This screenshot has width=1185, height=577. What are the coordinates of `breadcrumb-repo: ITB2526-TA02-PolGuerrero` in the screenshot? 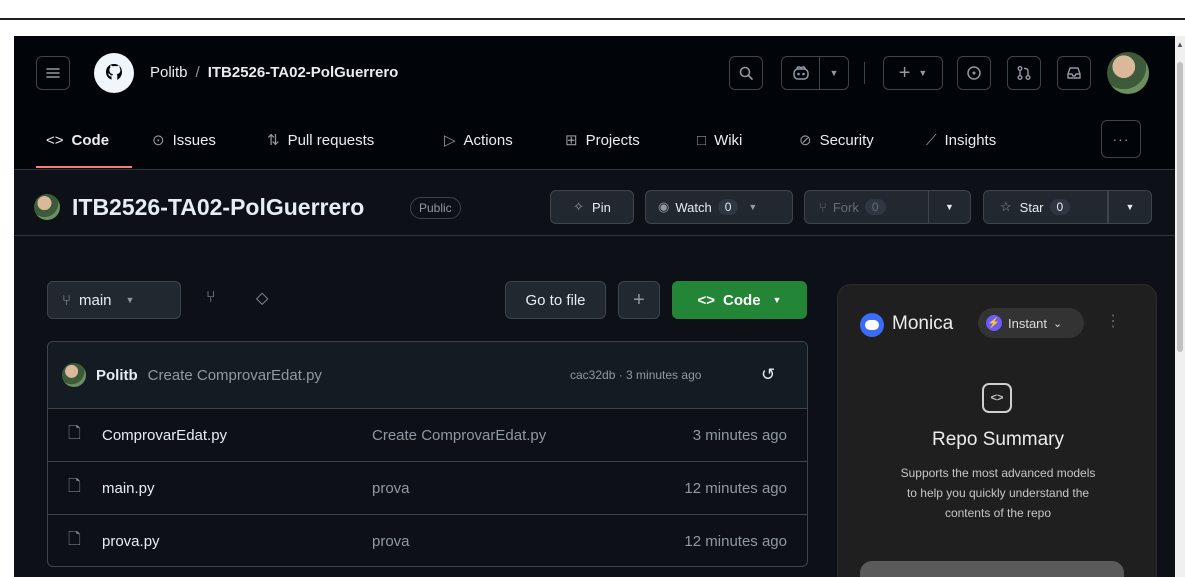 It's located at (303, 72).